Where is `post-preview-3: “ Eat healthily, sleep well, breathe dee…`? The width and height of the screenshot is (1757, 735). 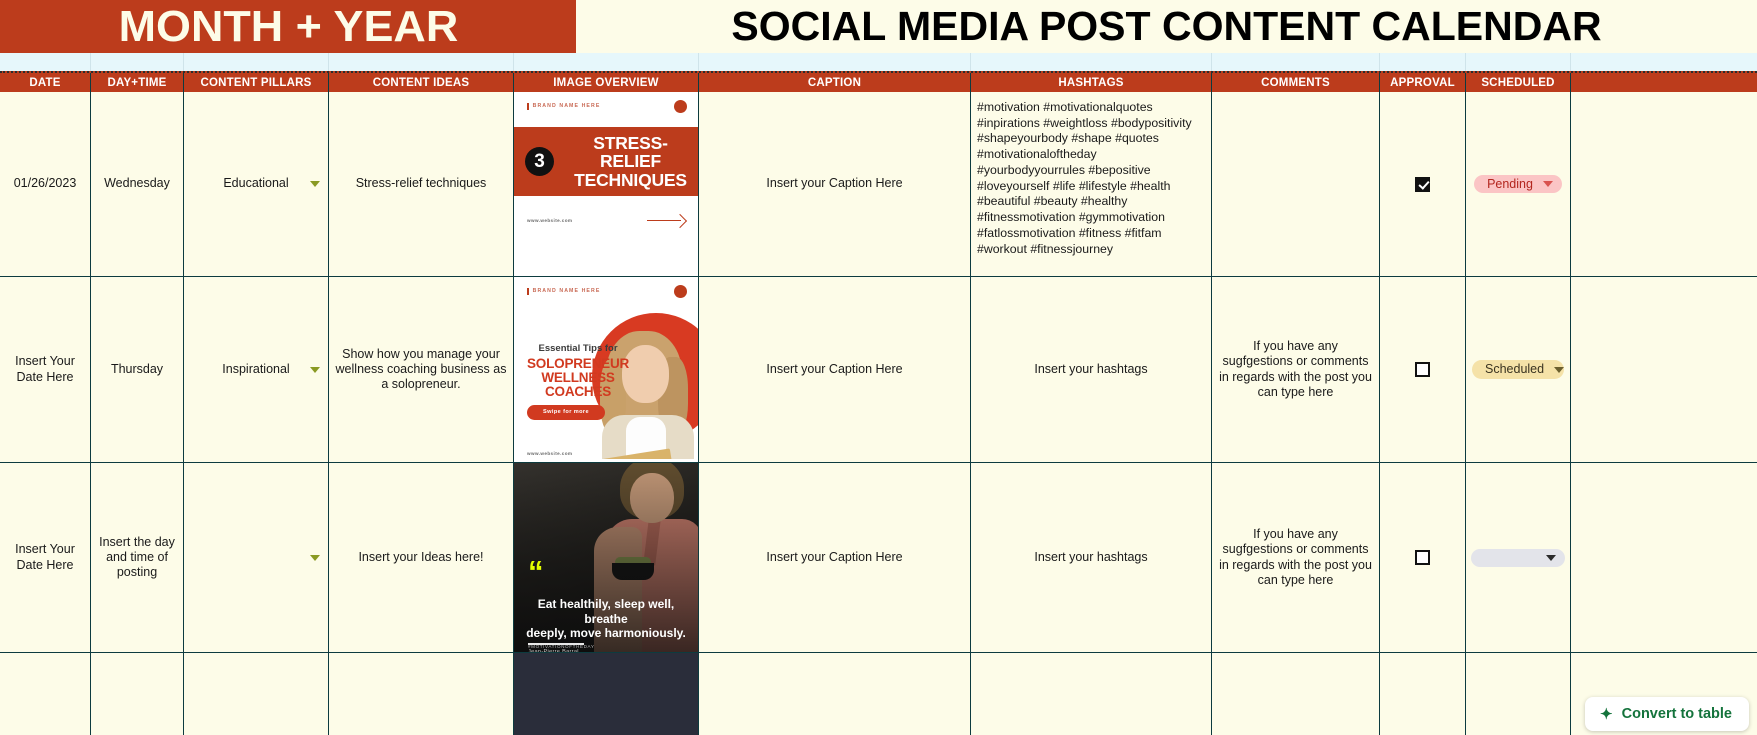 post-preview-3: “ Eat healthily, sleep well, breathe dee… is located at coordinates (606, 557).